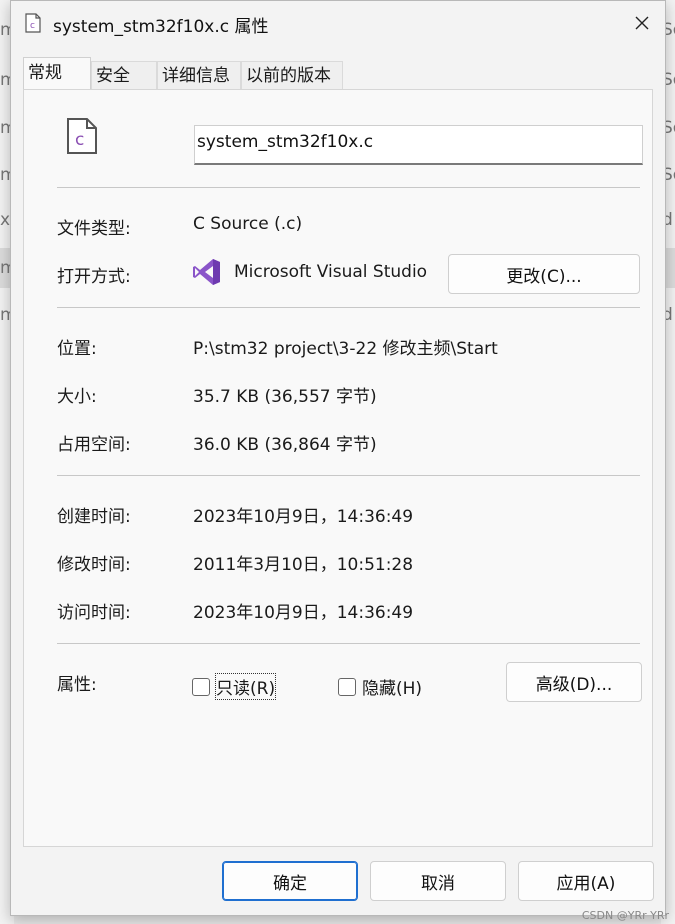 Image resolution: width=675 pixels, height=924 pixels. I want to click on open-with-value: Microsoft Visual Studio, so click(331, 272).